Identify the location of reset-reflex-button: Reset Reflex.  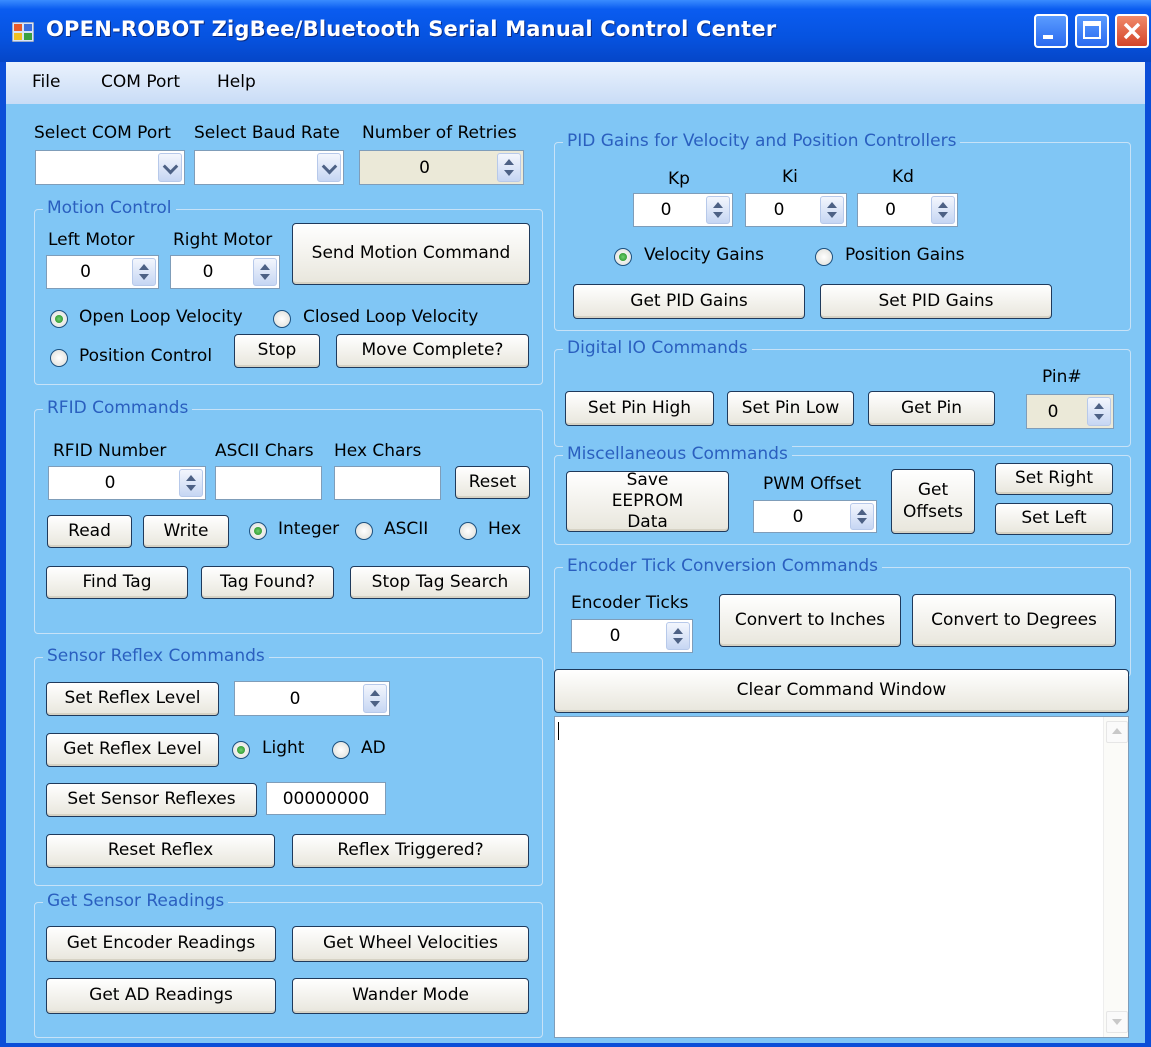
(160, 851).